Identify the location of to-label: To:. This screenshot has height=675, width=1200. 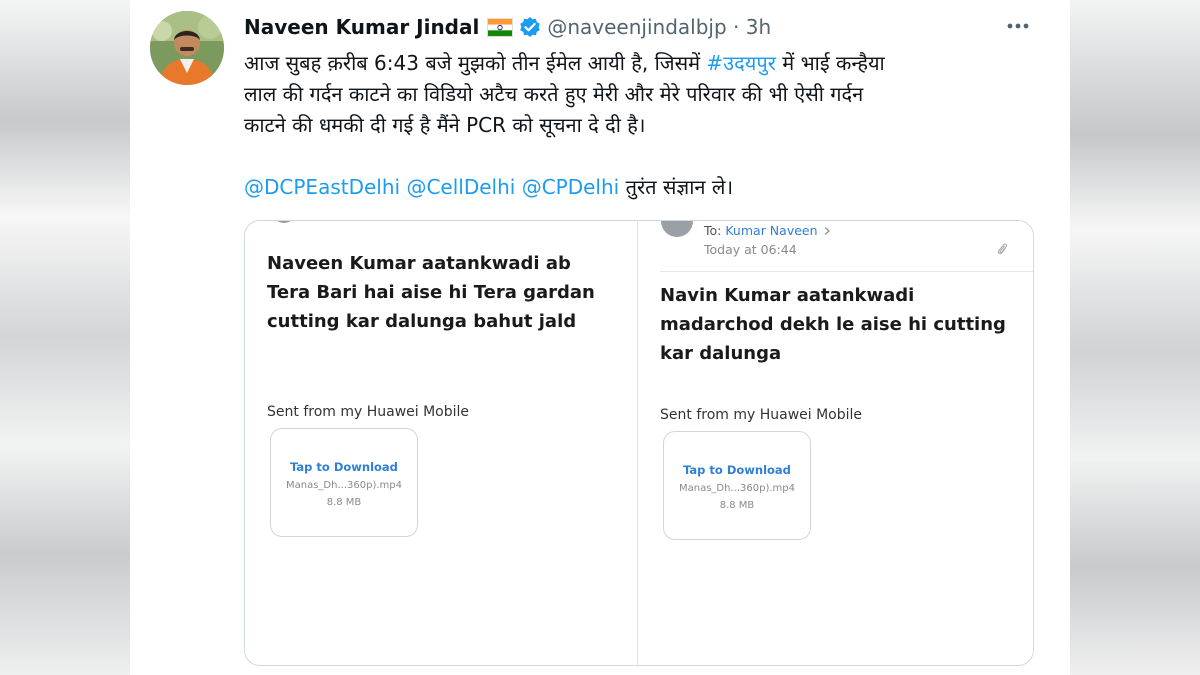
(713, 230).